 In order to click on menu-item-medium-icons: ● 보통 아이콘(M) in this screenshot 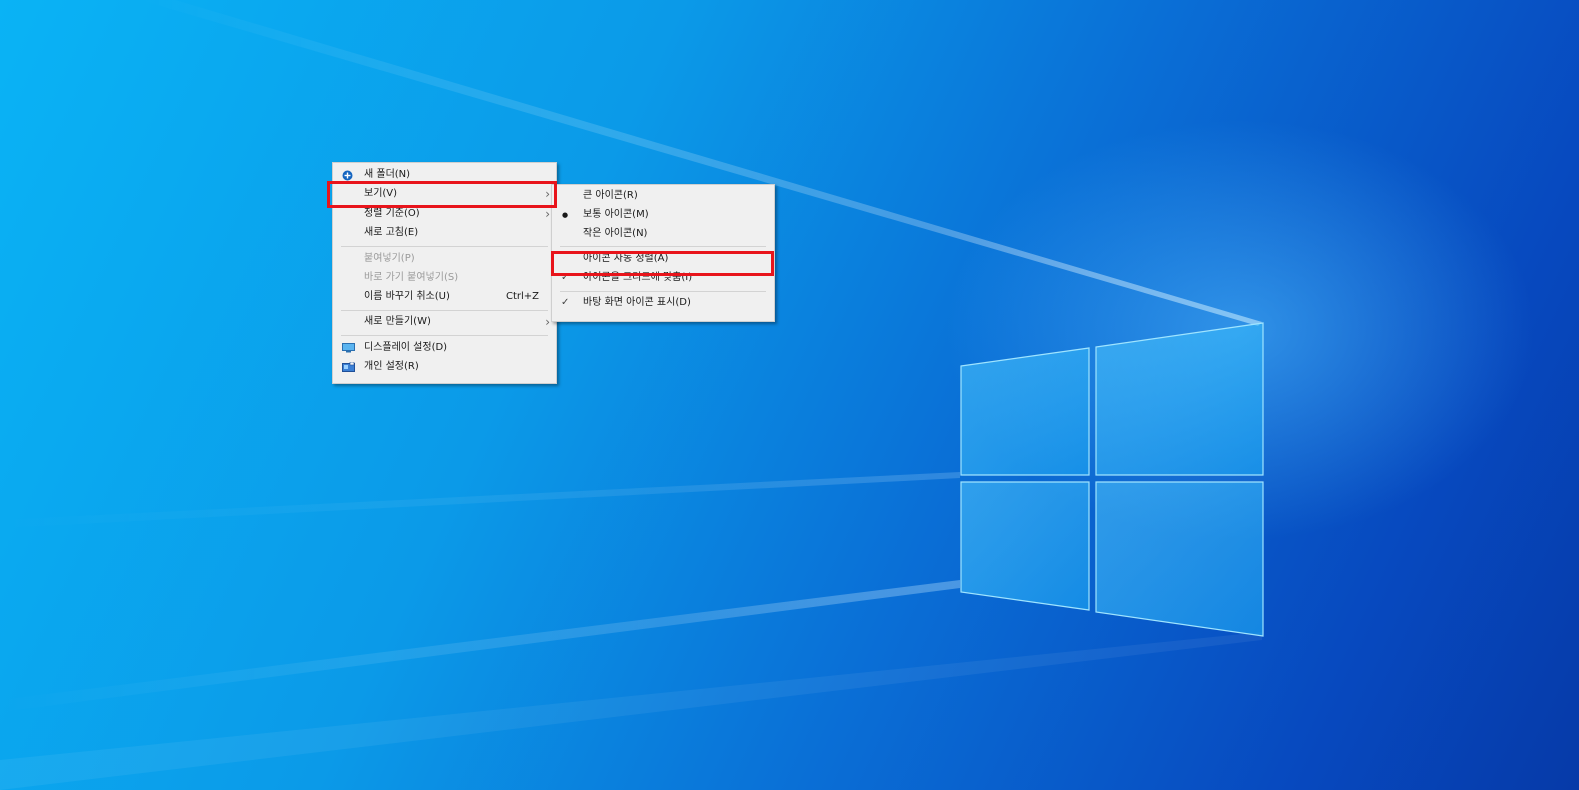, I will do `click(663, 215)`.